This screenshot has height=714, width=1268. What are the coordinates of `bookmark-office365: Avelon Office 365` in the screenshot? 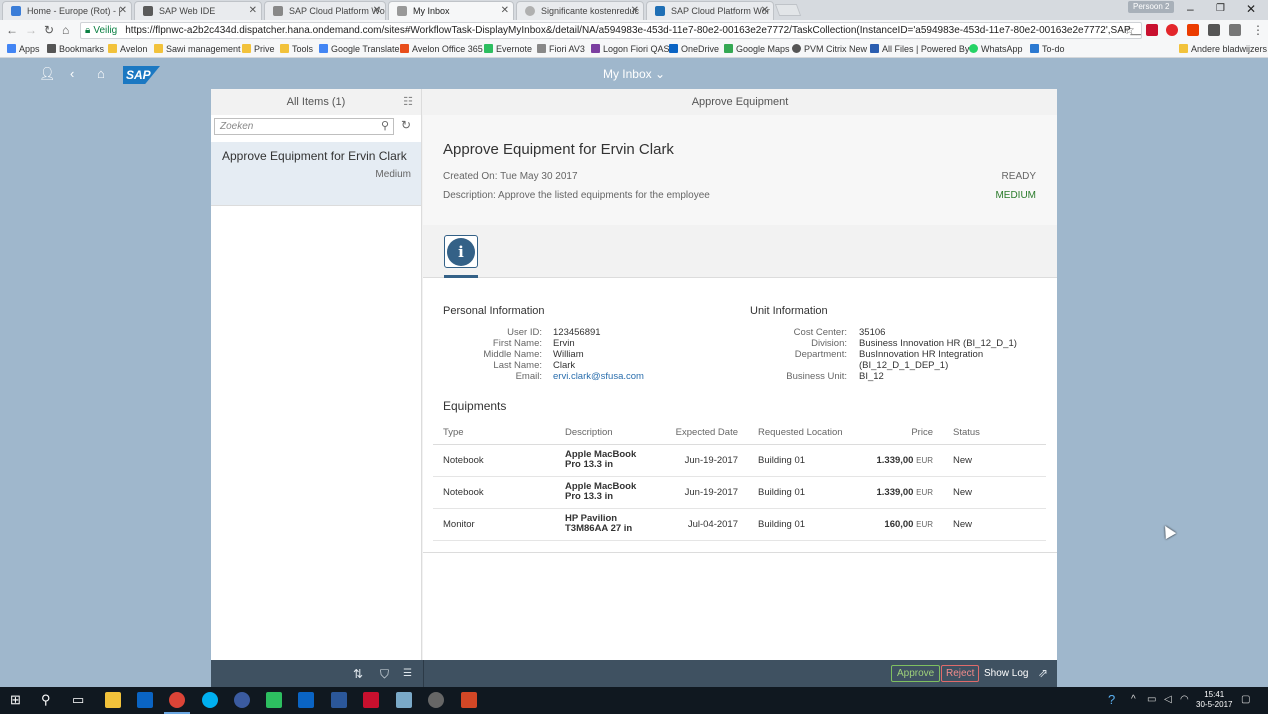 It's located at (441, 49).